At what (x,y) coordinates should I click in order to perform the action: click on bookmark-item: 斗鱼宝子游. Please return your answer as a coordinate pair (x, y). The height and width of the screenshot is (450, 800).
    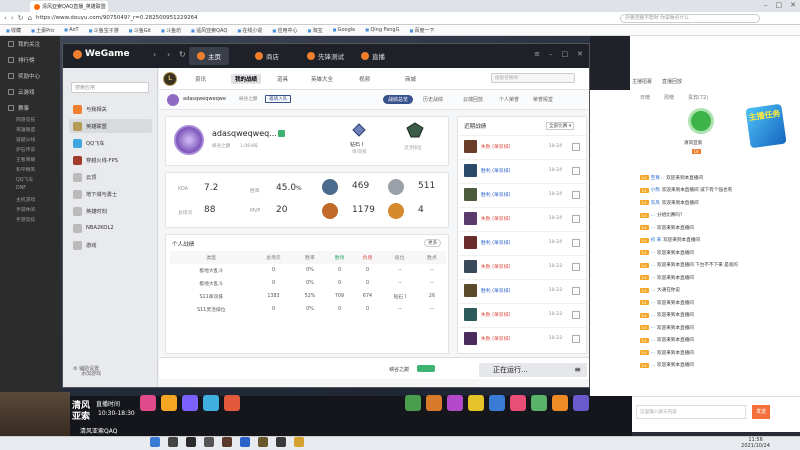
    Looking at the image, I should click on (104, 30).